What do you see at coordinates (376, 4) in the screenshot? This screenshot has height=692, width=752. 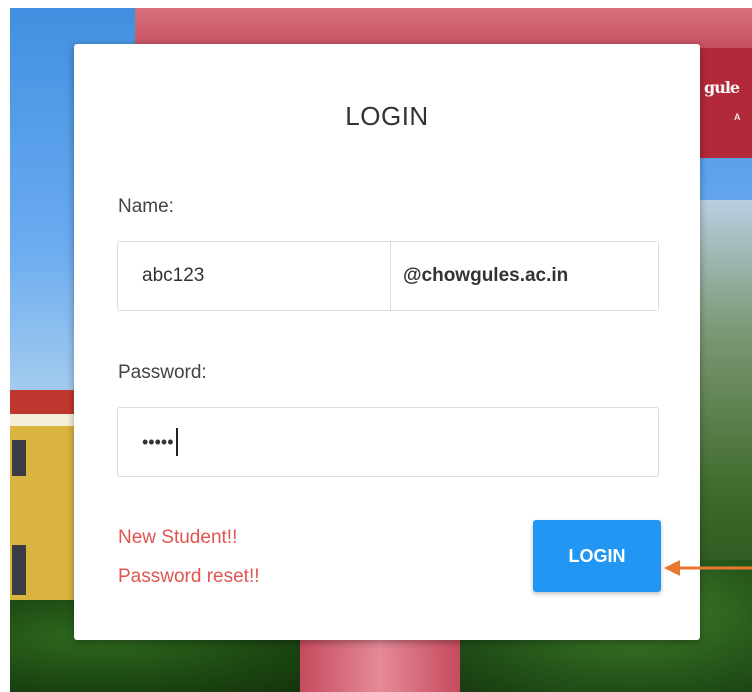 I see `background-frame-top` at bounding box center [376, 4].